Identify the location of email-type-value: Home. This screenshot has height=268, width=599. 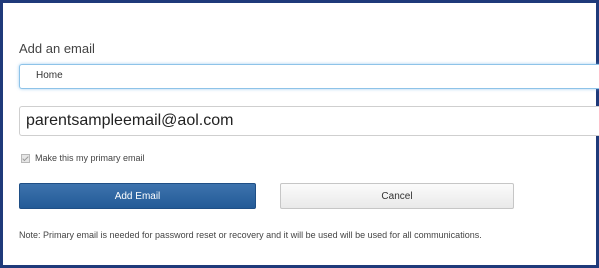
(49, 75).